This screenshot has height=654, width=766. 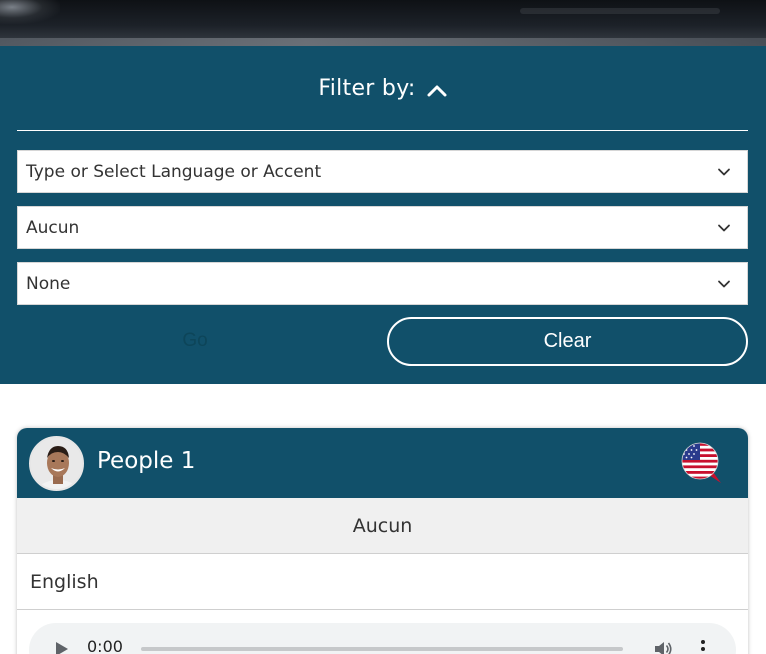 What do you see at coordinates (146, 461) in the screenshot?
I see `person-name: People 1` at bounding box center [146, 461].